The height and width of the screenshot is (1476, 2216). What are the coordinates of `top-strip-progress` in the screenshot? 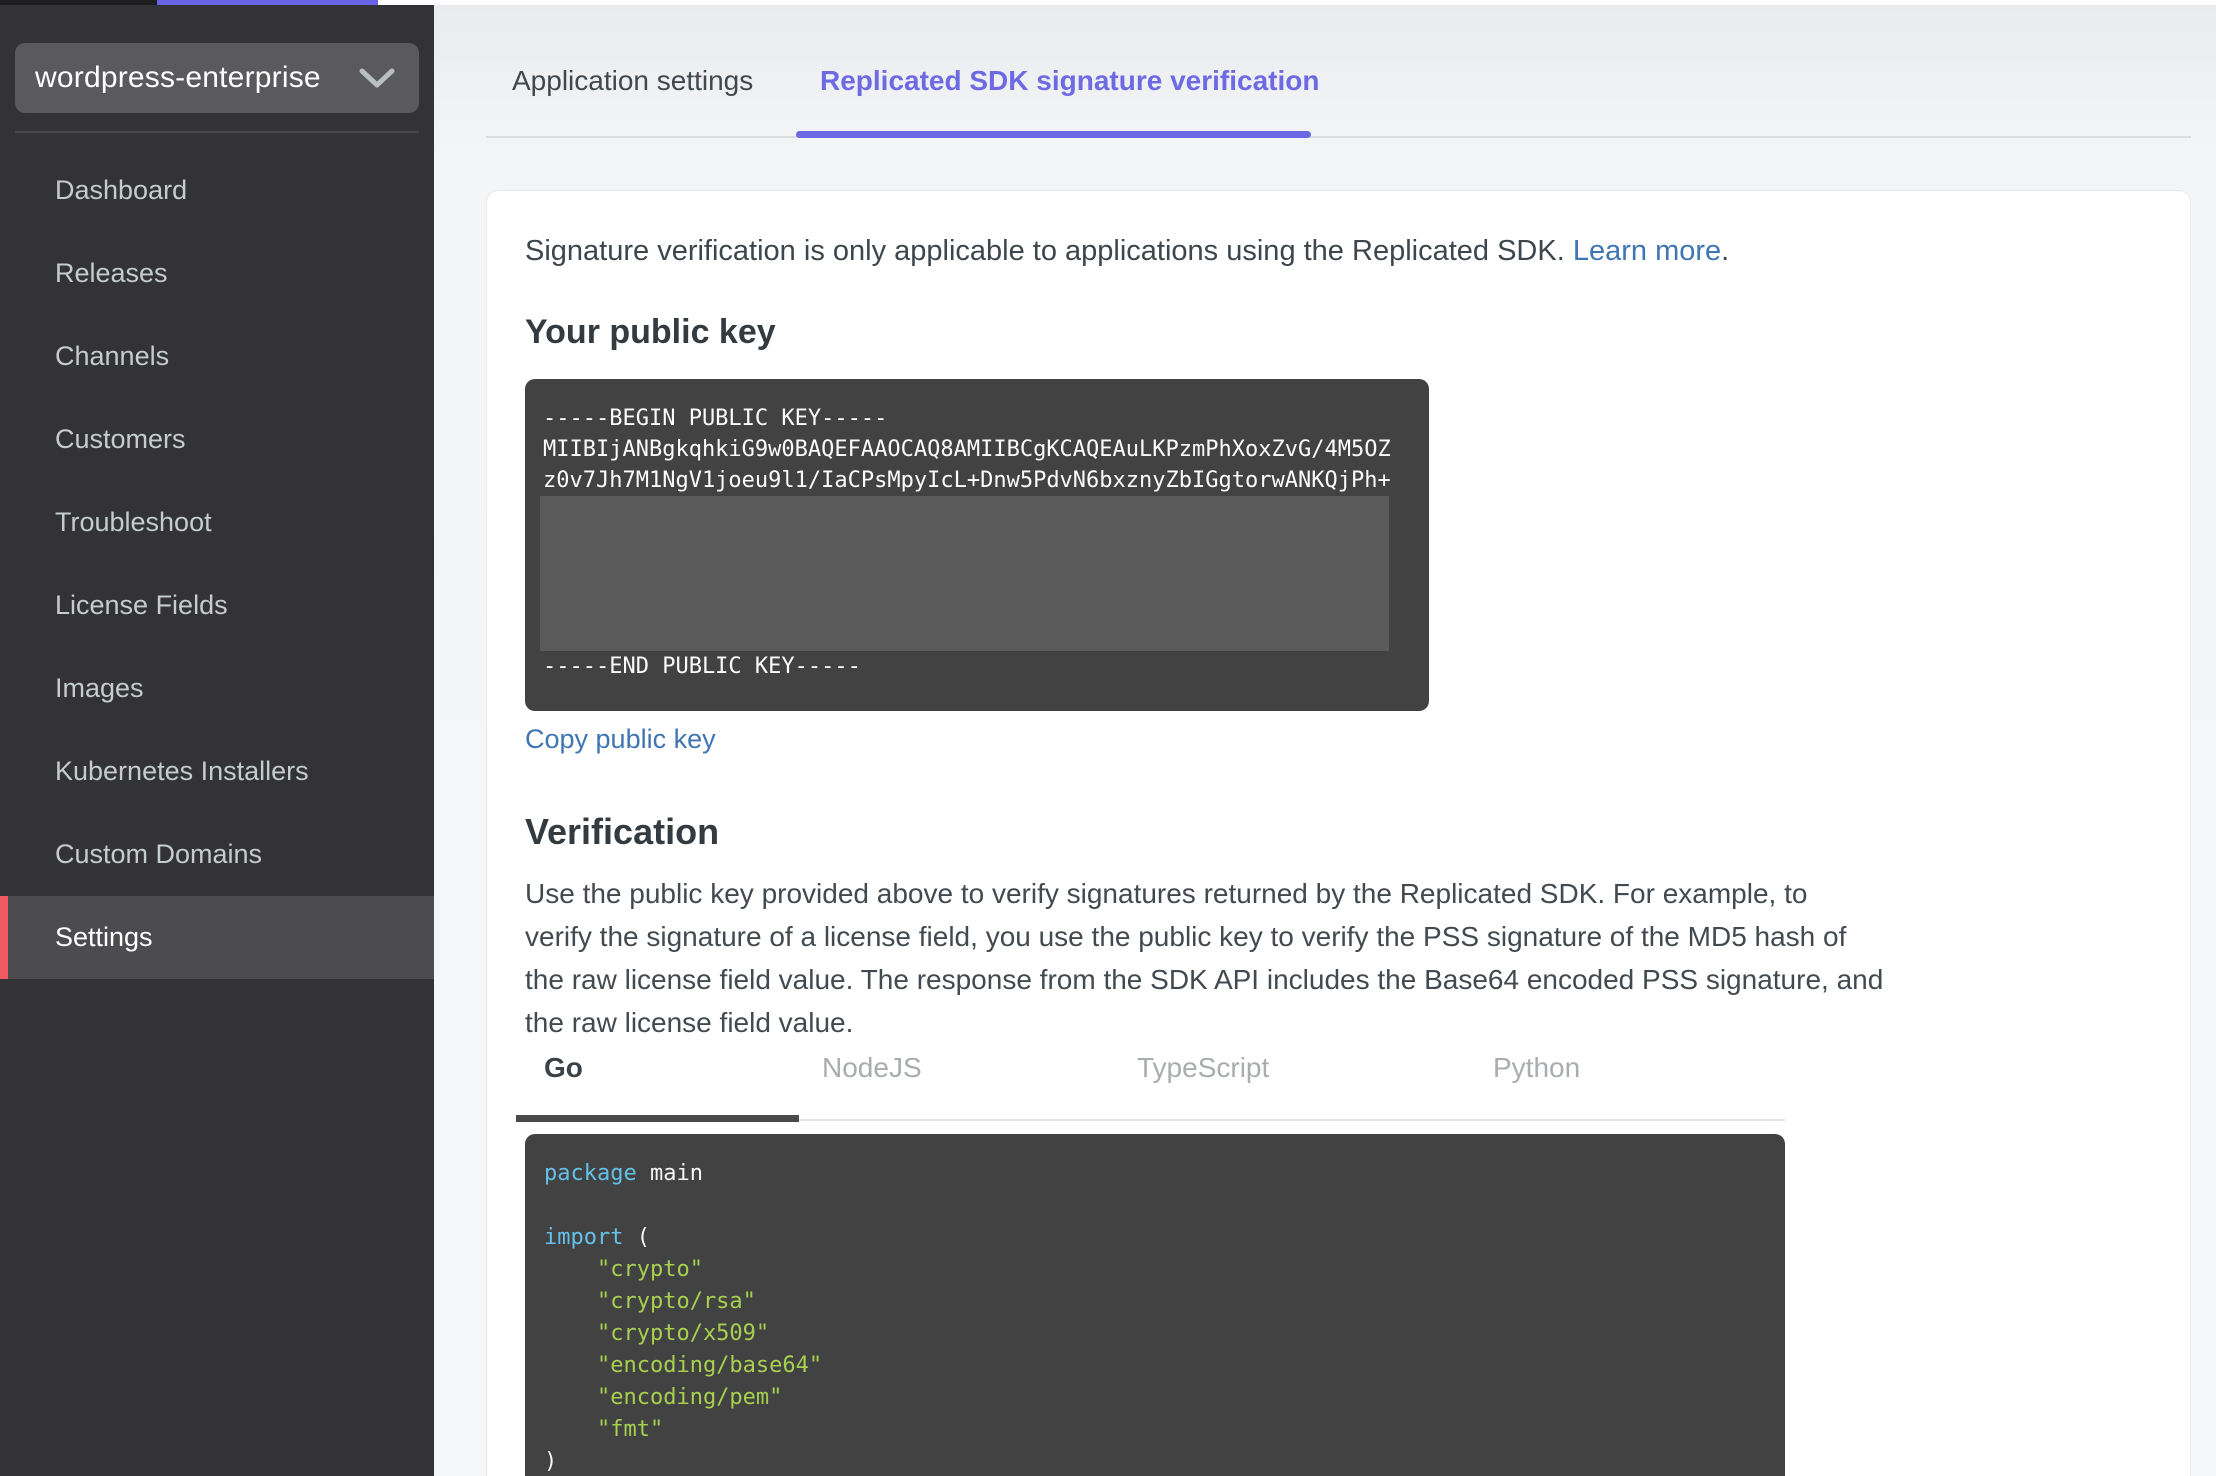 It's located at (267, 2).